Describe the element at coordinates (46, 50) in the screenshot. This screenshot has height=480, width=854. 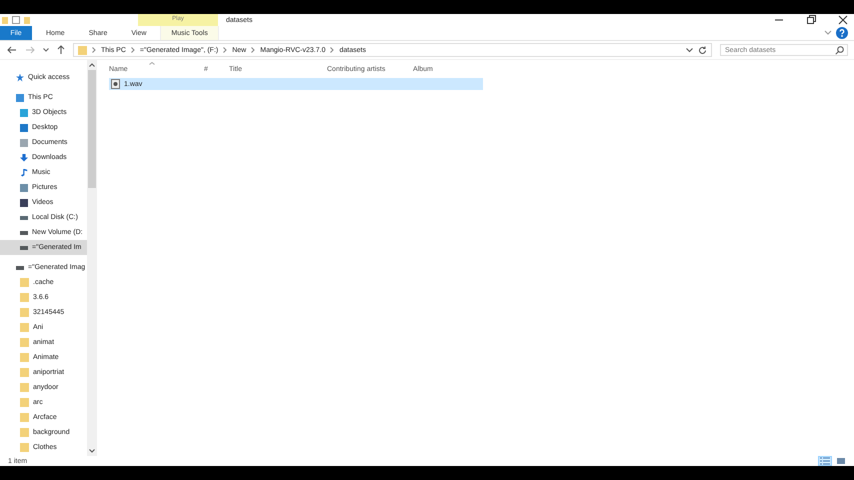
I see `recent-locations-icon` at that location.